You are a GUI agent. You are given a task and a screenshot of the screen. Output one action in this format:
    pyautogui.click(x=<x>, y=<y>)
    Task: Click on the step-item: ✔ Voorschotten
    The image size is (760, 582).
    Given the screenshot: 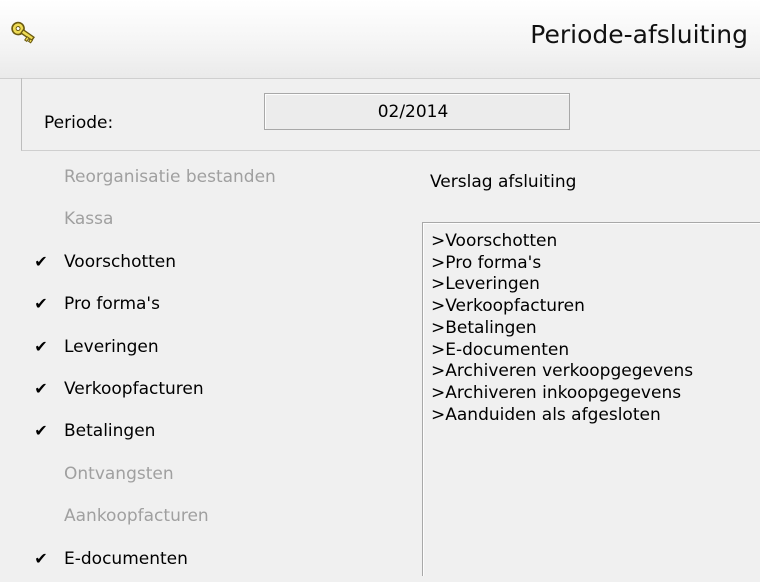 What is the action you would take?
    pyautogui.click(x=214, y=264)
    